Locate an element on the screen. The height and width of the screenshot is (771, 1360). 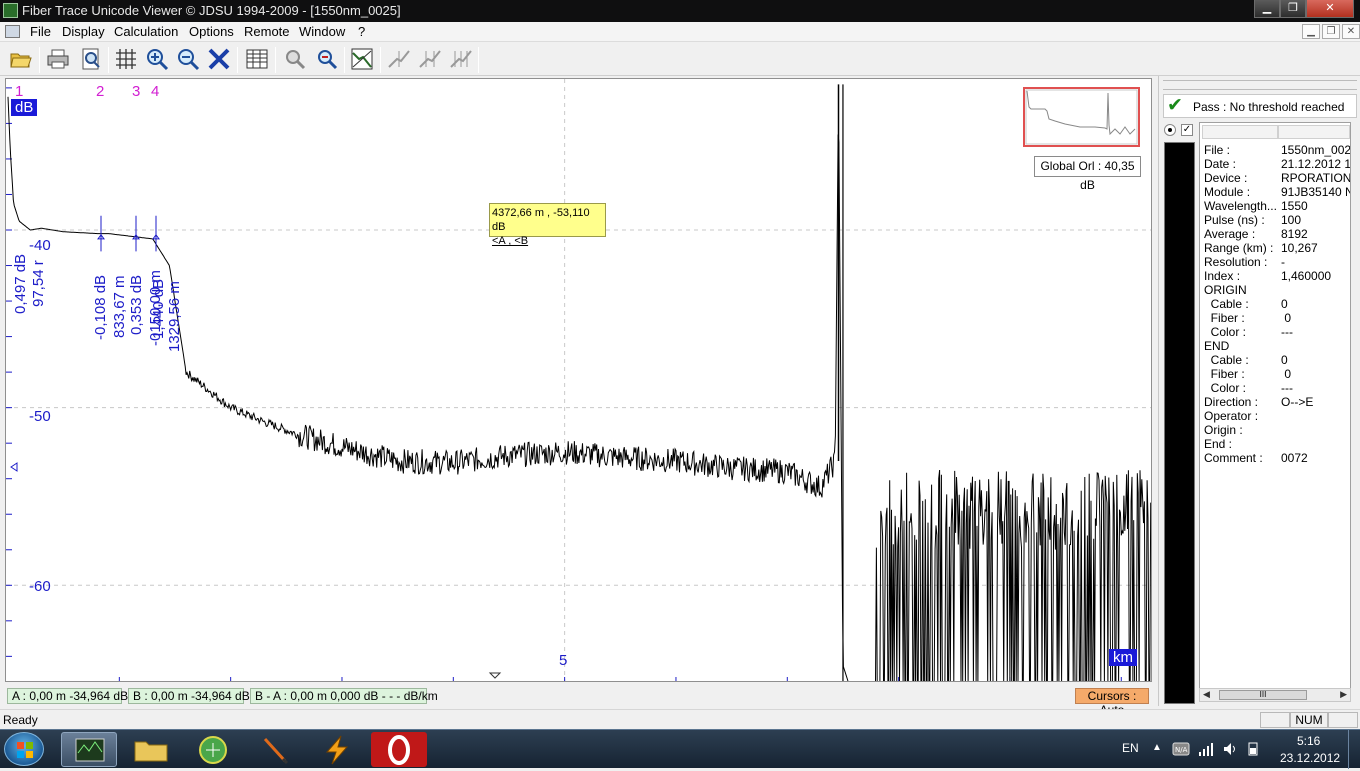
menu-display: Display is located at coordinates (83, 31).